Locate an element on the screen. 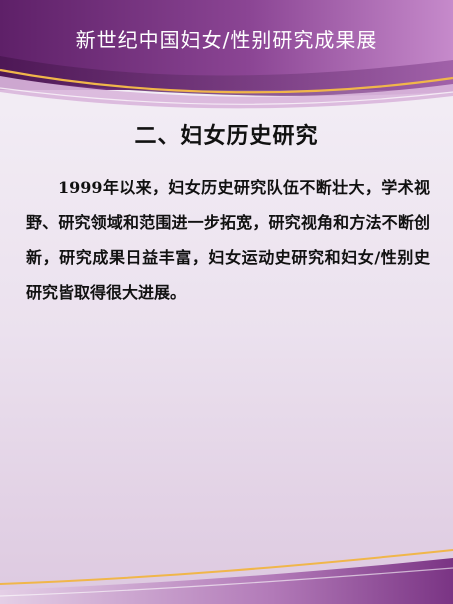 The height and width of the screenshot is (604, 453). footer-wave is located at coordinates (226, 576).